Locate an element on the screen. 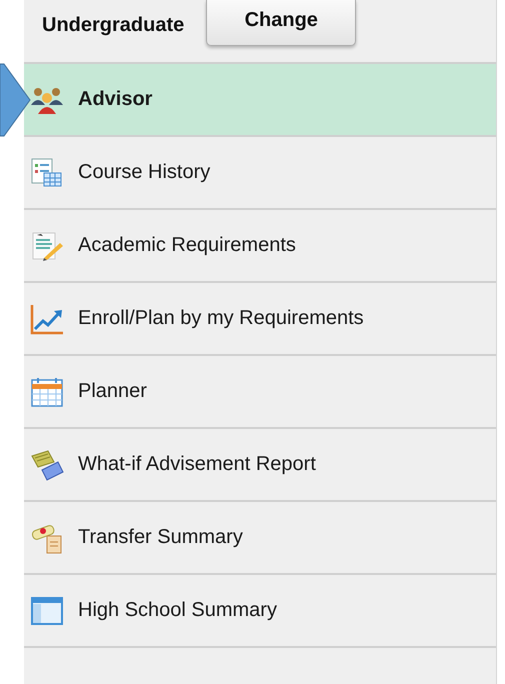 The height and width of the screenshot is (684, 505). menu-item-label: Advisor is located at coordinates (115, 99).